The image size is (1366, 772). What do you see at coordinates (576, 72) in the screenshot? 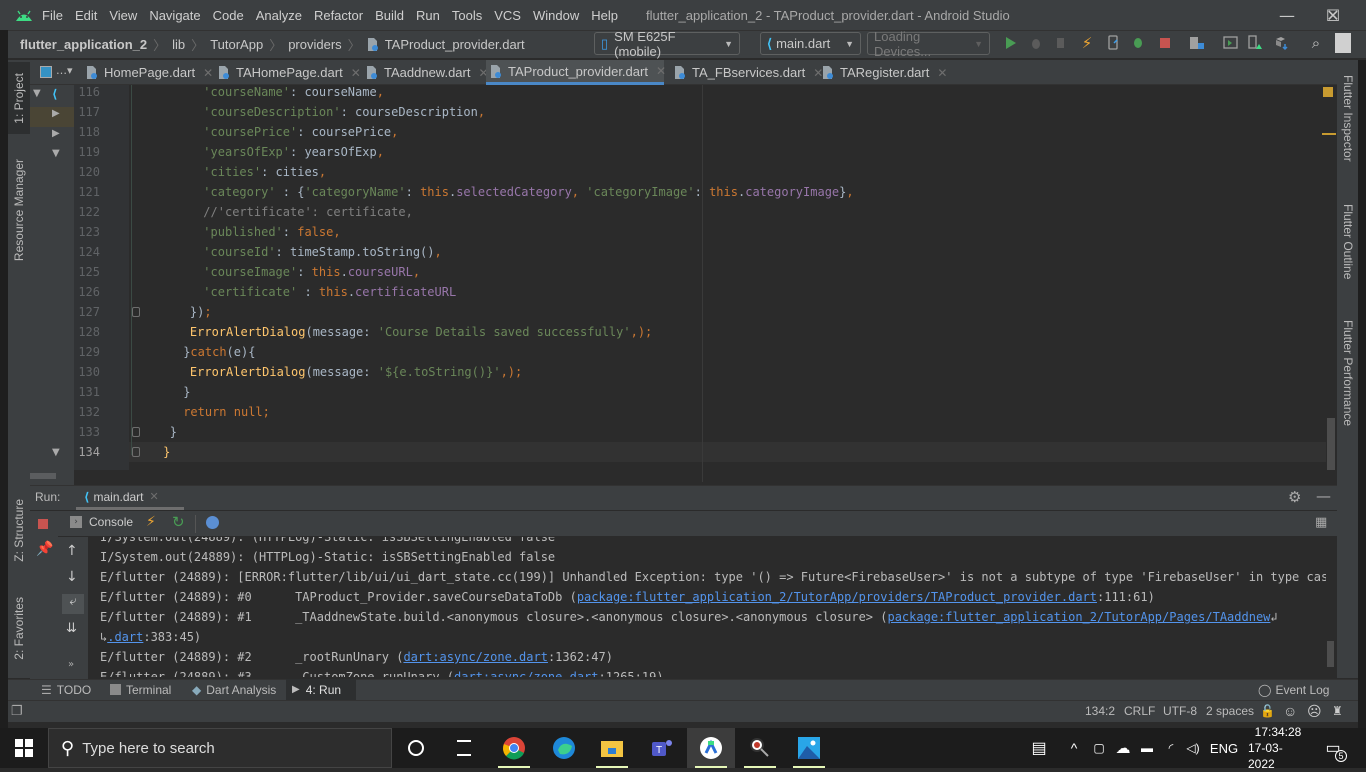
I see `tab-taproduct-provider: TAProduct_provider.dart ✕` at bounding box center [576, 72].